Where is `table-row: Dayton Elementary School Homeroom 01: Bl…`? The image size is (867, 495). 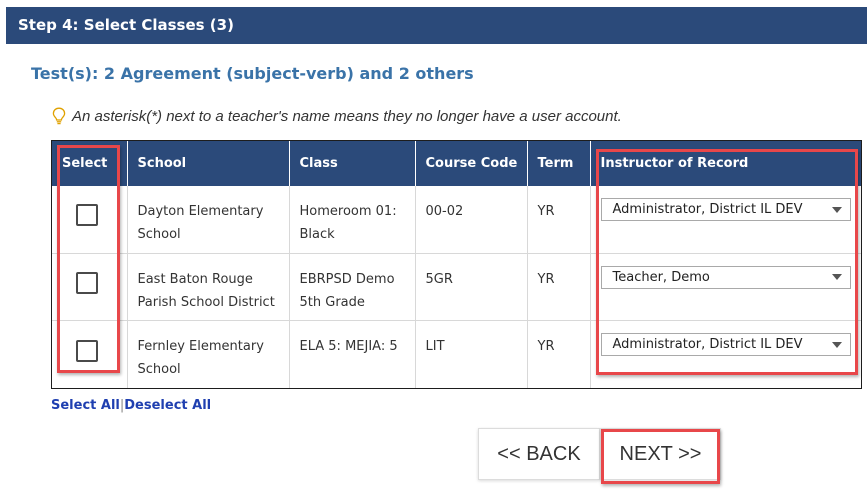
table-row: Dayton Elementary School Homeroom 01: Bl… is located at coordinates (456, 220).